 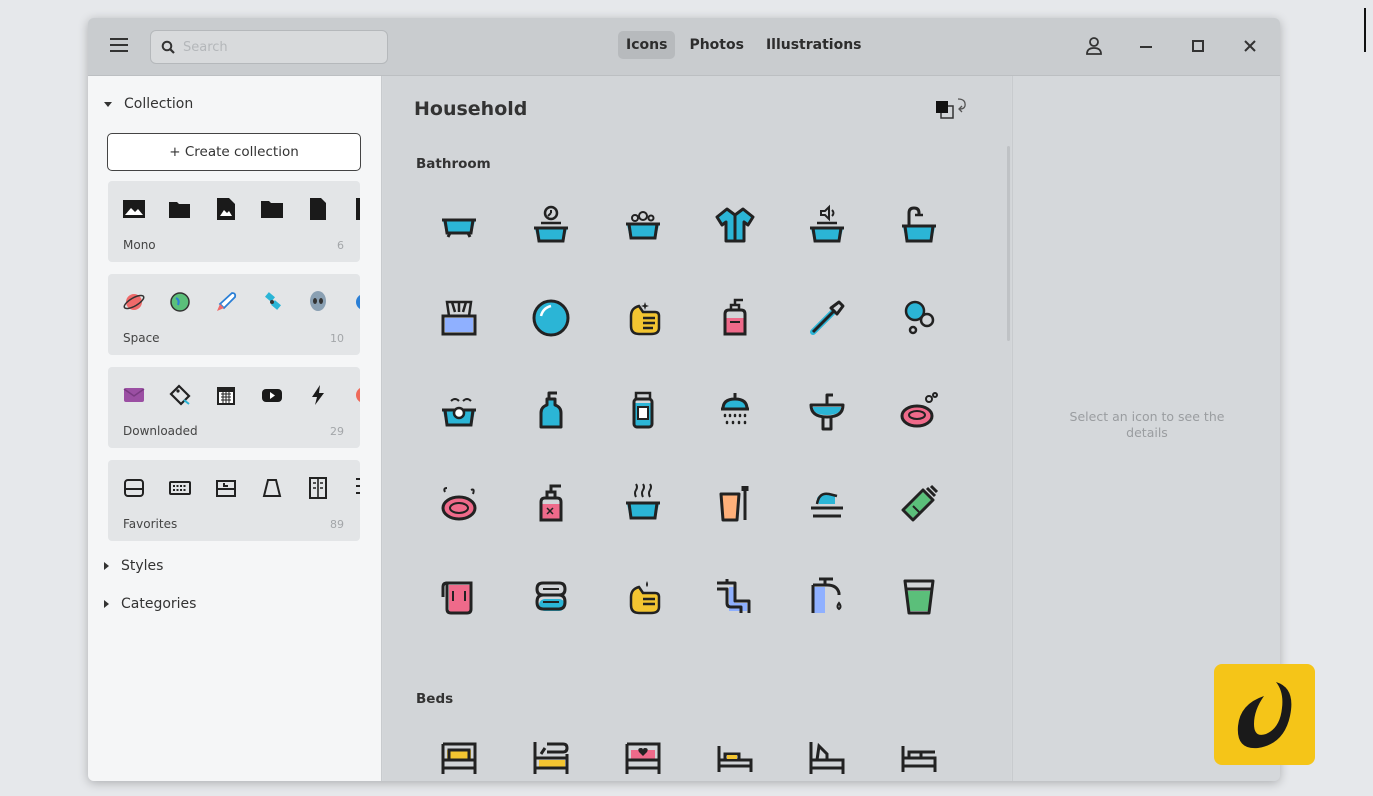 I want to click on lotion-pump-icon, so click(x=551, y=502).